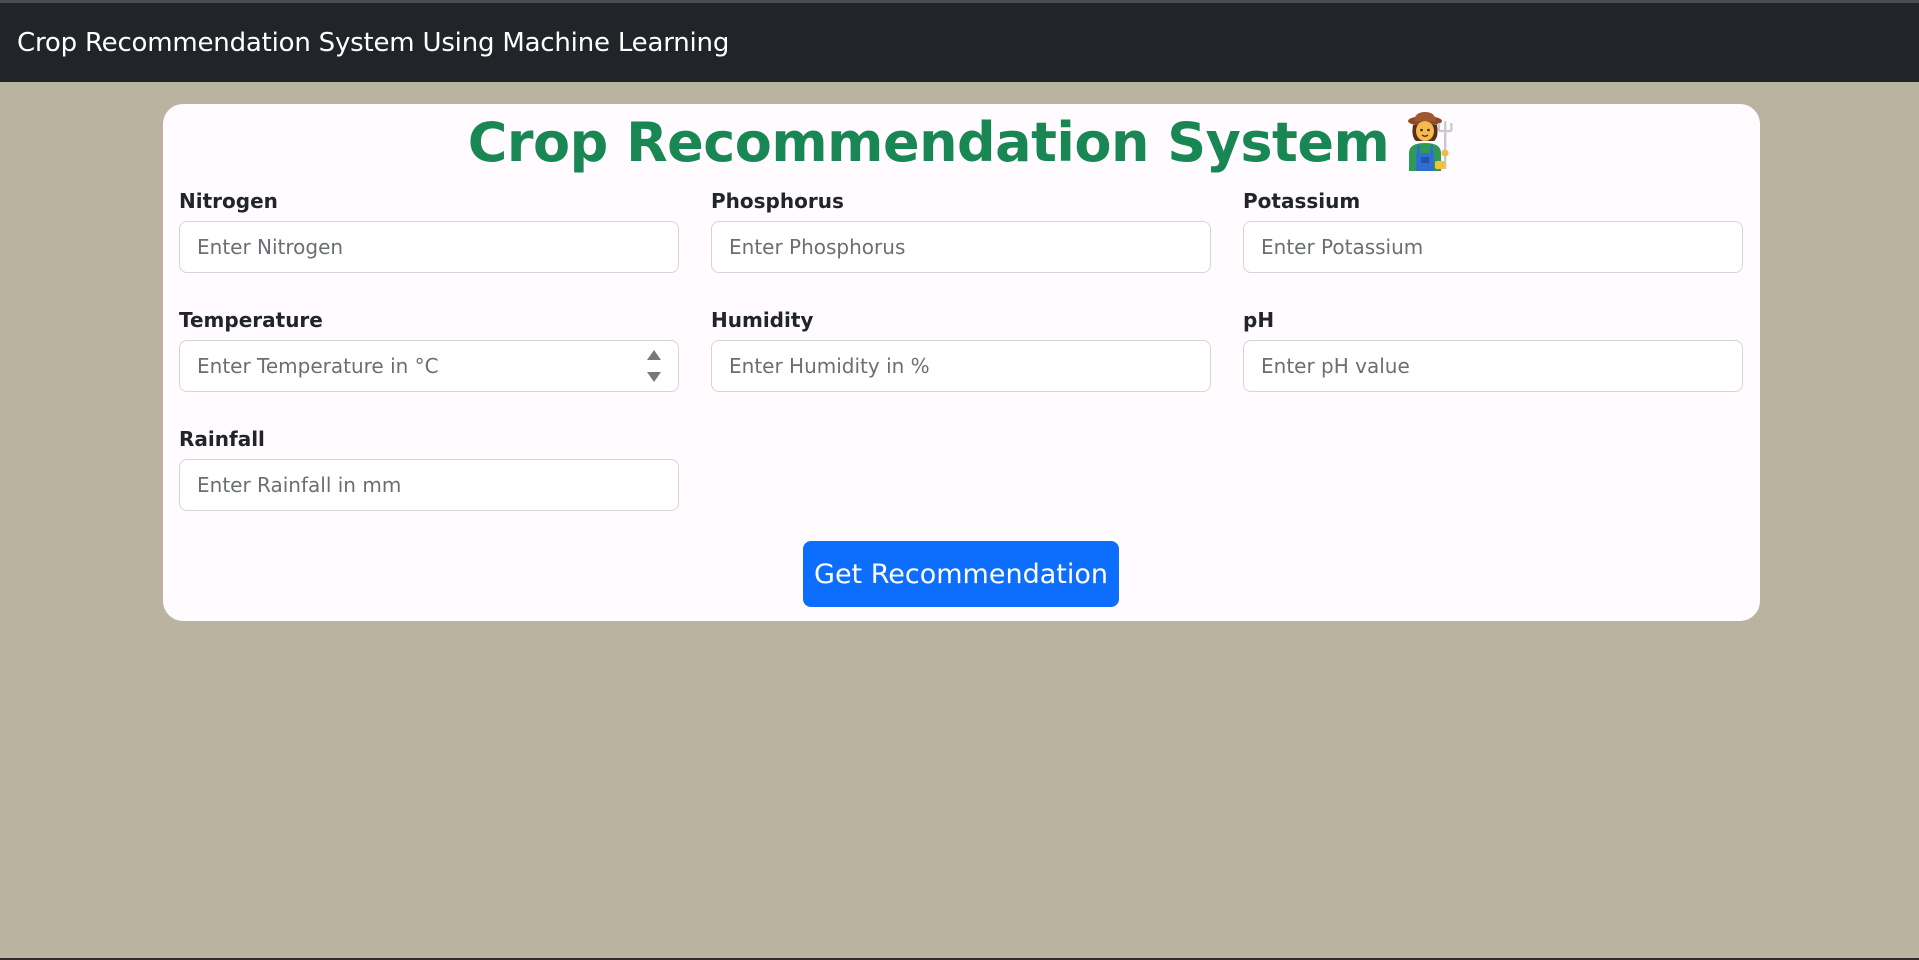  I want to click on stepper-up-icon, so click(654, 355).